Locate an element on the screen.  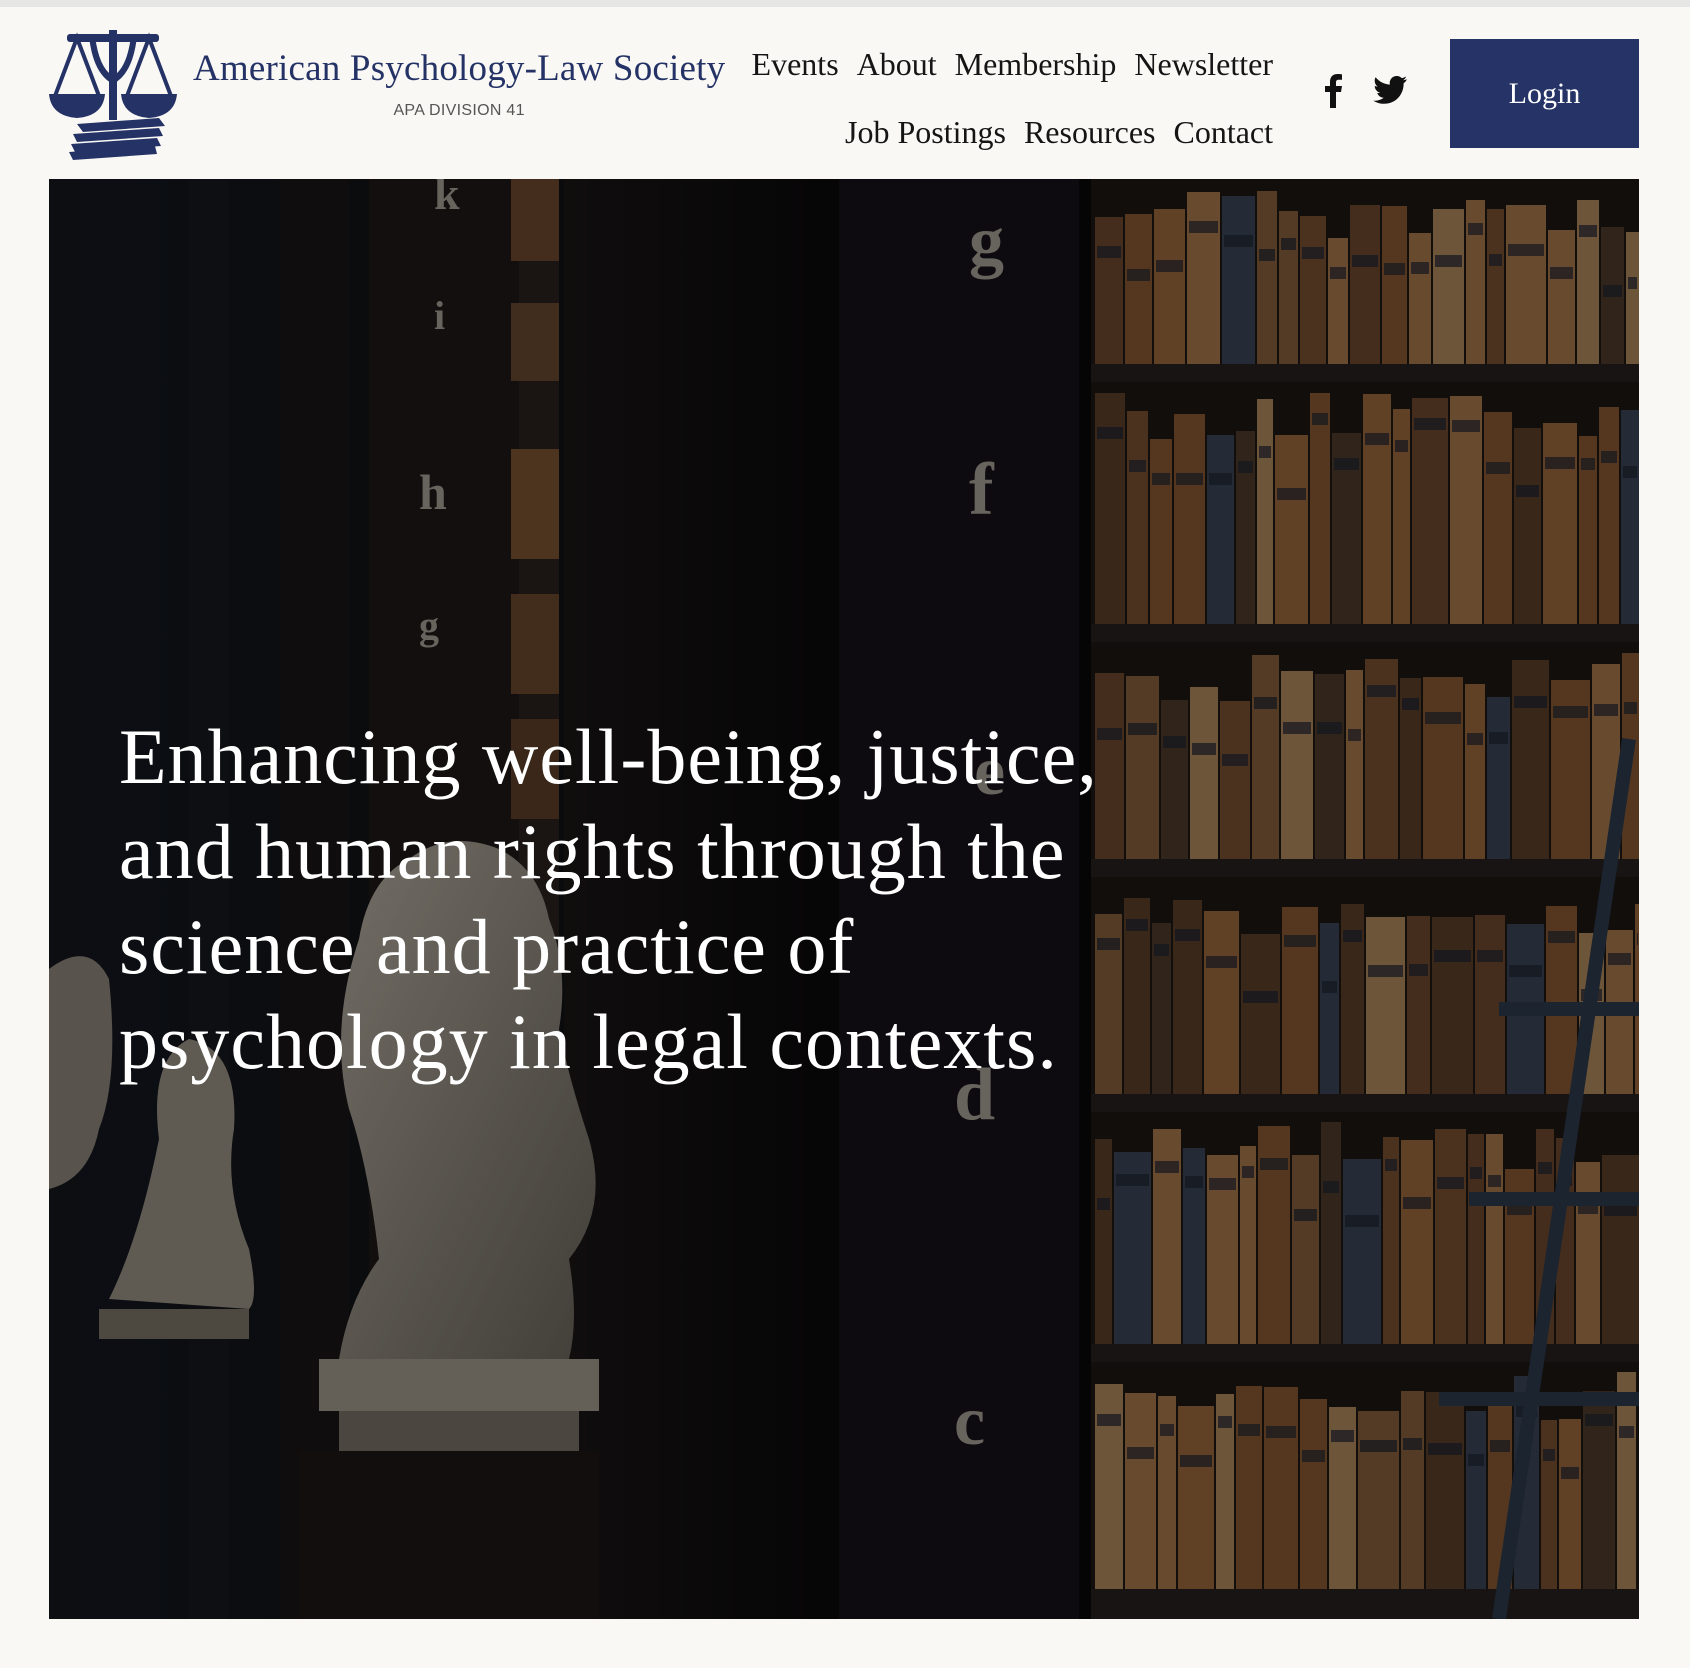
nav-link-contact: Contact is located at coordinates (1223, 132).